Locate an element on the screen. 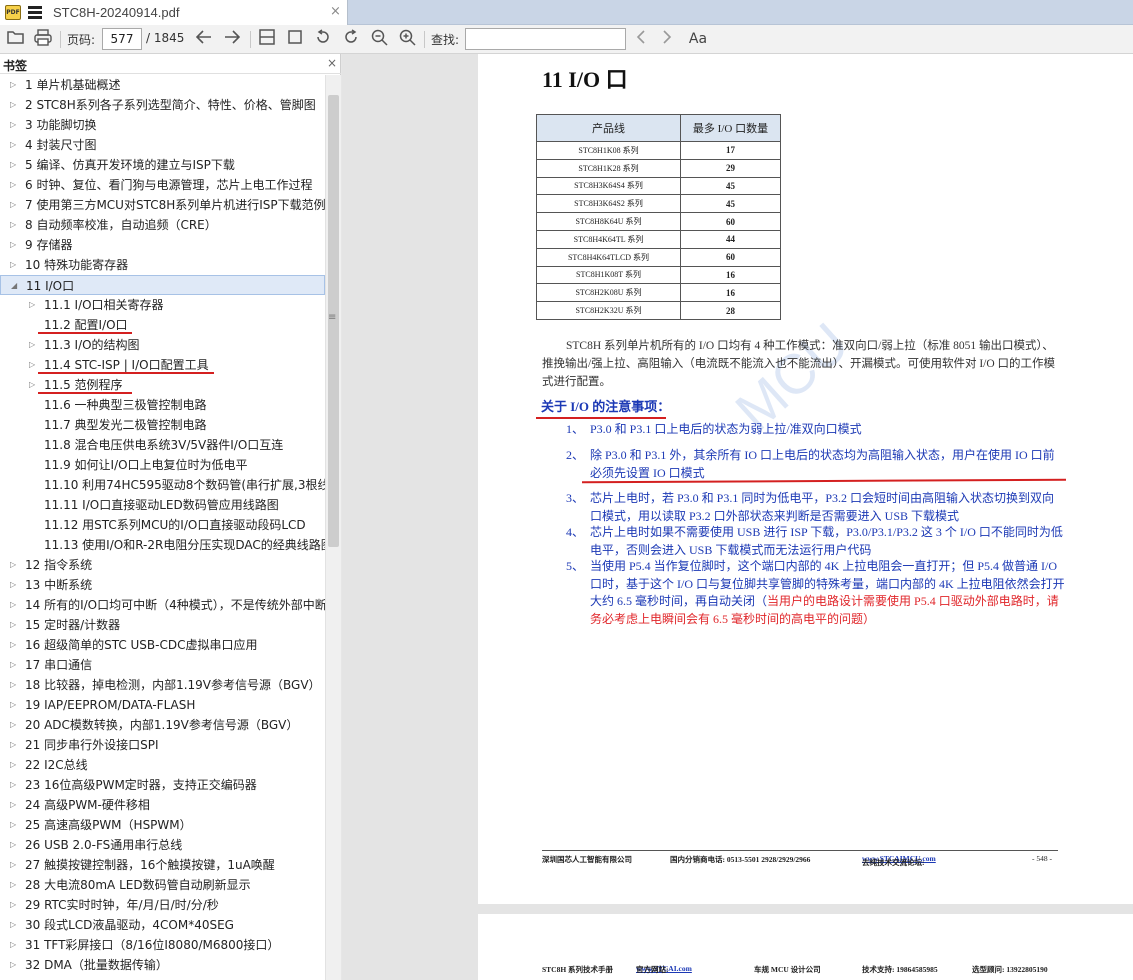 Image resolution: width=1133 pixels, height=980 pixels. splitter-grip-icon: ≡ is located at coordinates (332, 317).